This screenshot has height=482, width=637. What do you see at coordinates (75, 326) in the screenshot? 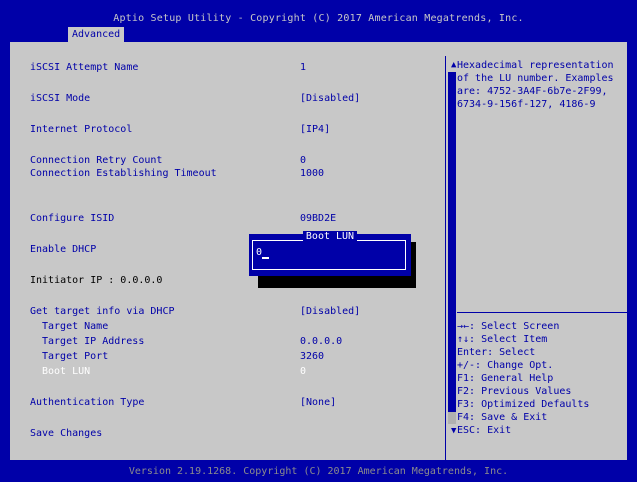
I see `setting-target-name: Target Name` at bounding box center [75, 326].